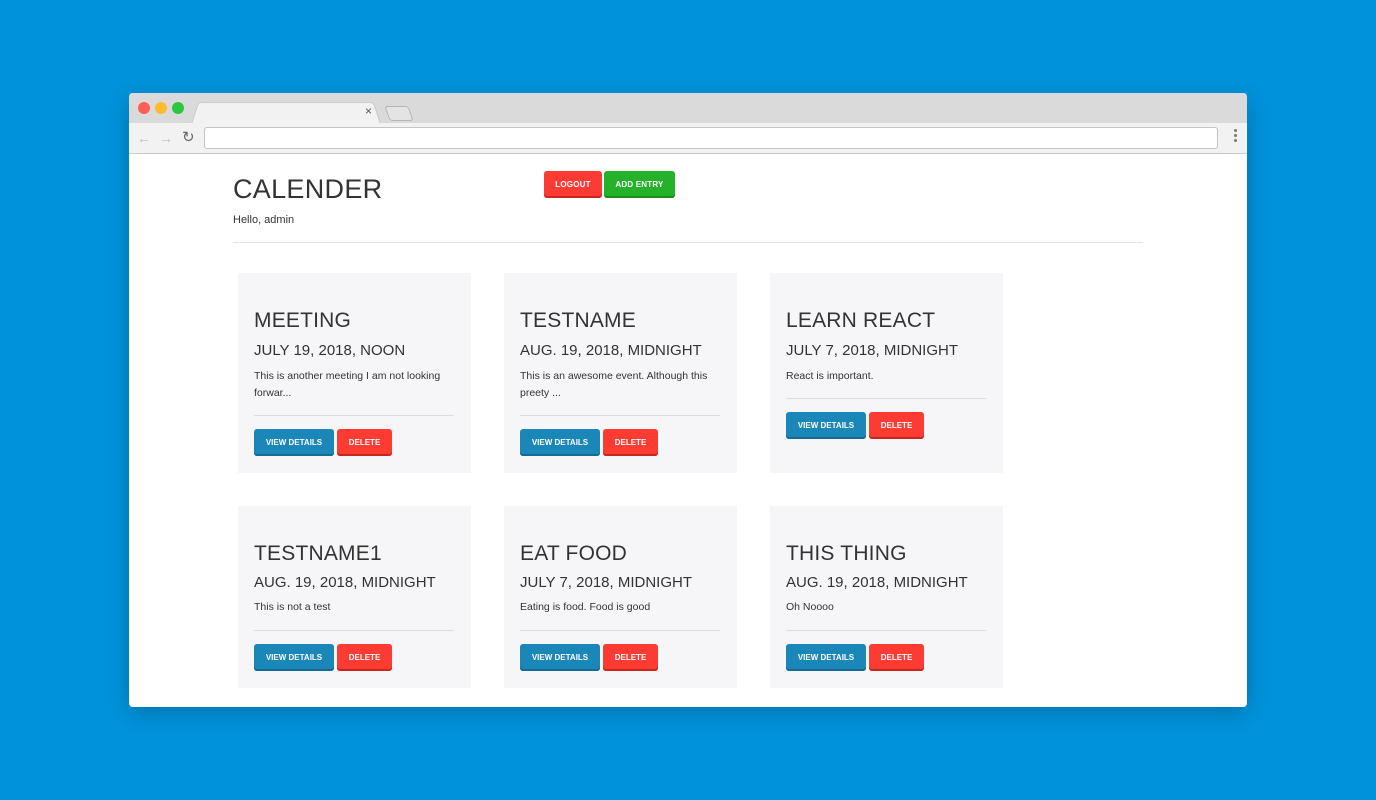 Image resolution: width=1376 pixels, height=800 pixels. Describe the element at coordinates (1236, 136) in the screenshot. I see `browser-menu-icon` at that location.